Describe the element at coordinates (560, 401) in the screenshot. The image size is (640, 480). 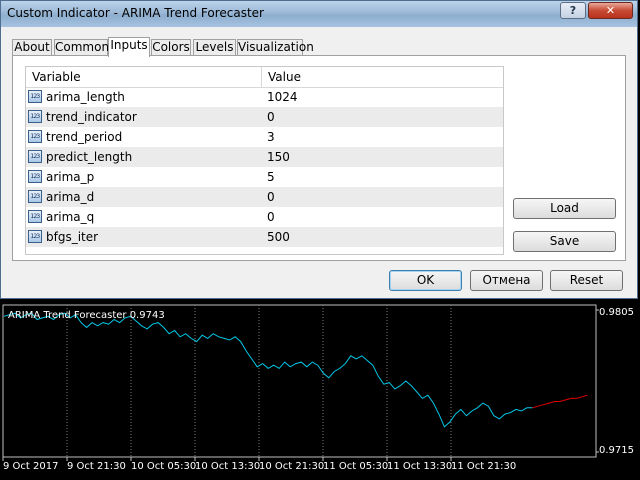
I see `forecast-series-line` at that location.